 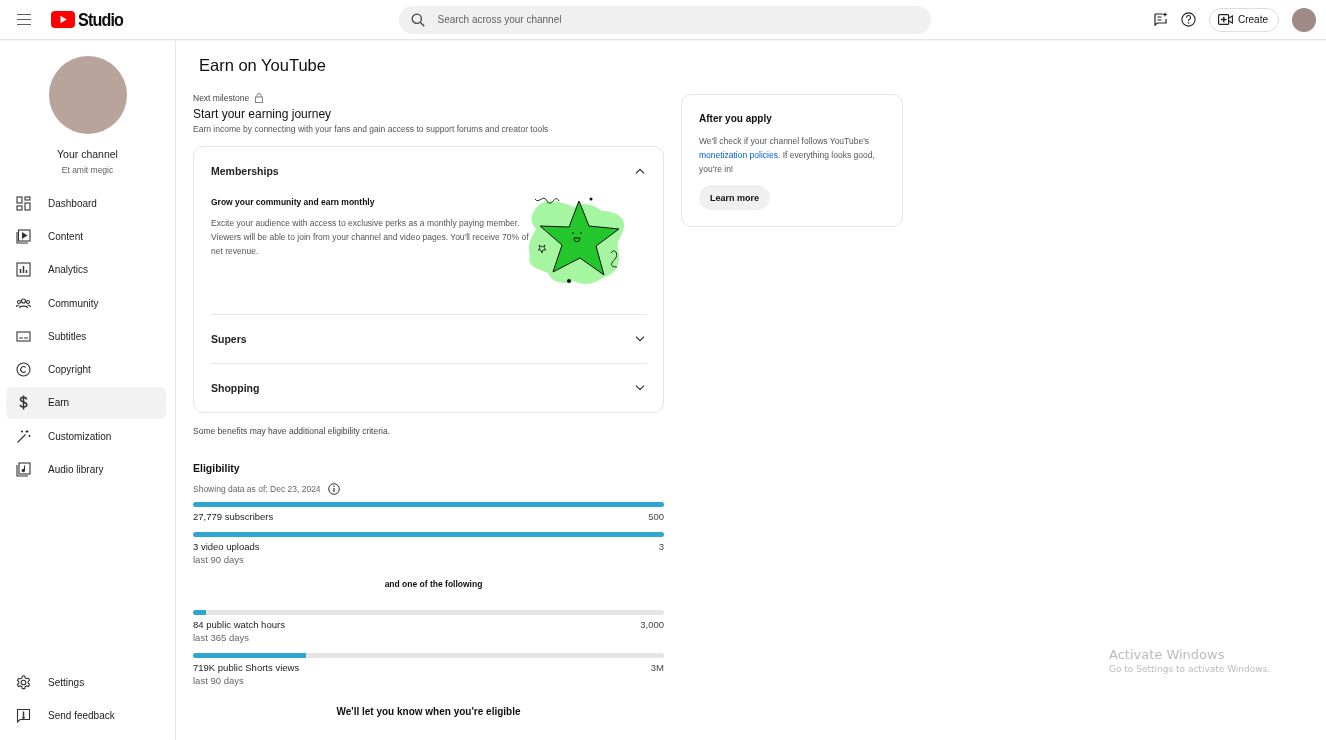 I want to click on data-date: Showing data as of: Dec 23, 2024, so click(x=257, y=489).